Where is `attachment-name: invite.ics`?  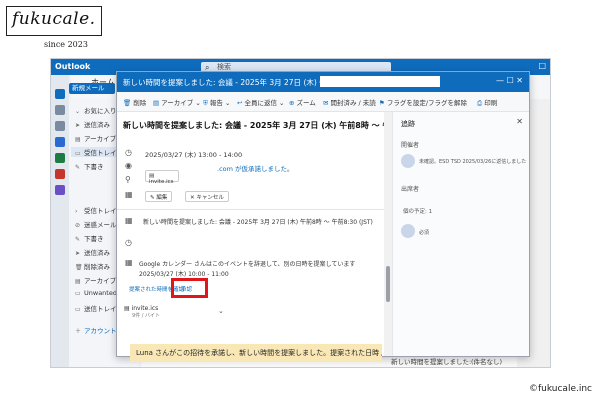 attachment-name: invite.ics is located at coordinates (161, 182).